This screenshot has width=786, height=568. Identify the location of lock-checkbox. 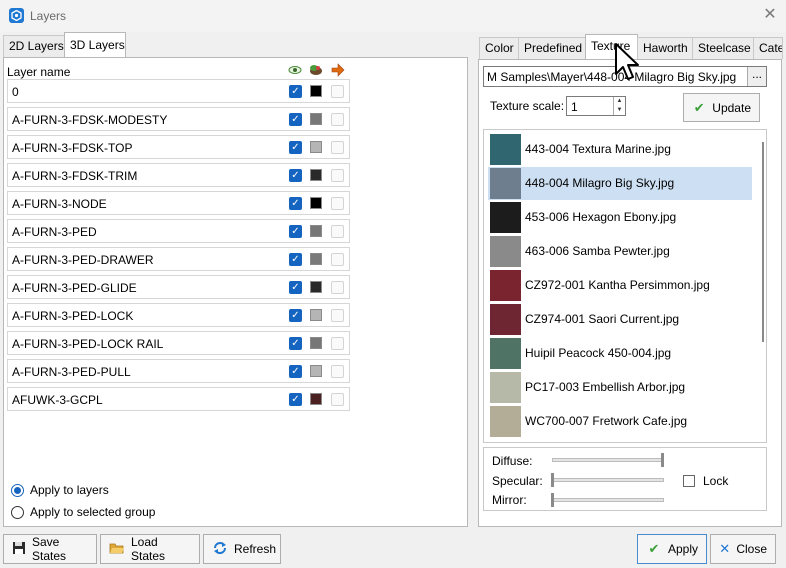
(689, 481).